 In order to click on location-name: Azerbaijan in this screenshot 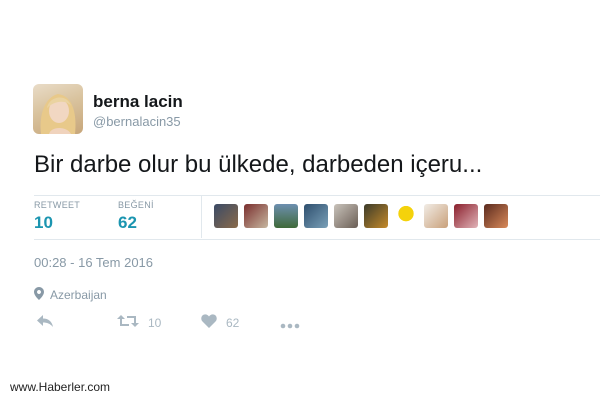, I will do `click(78, 295)`.